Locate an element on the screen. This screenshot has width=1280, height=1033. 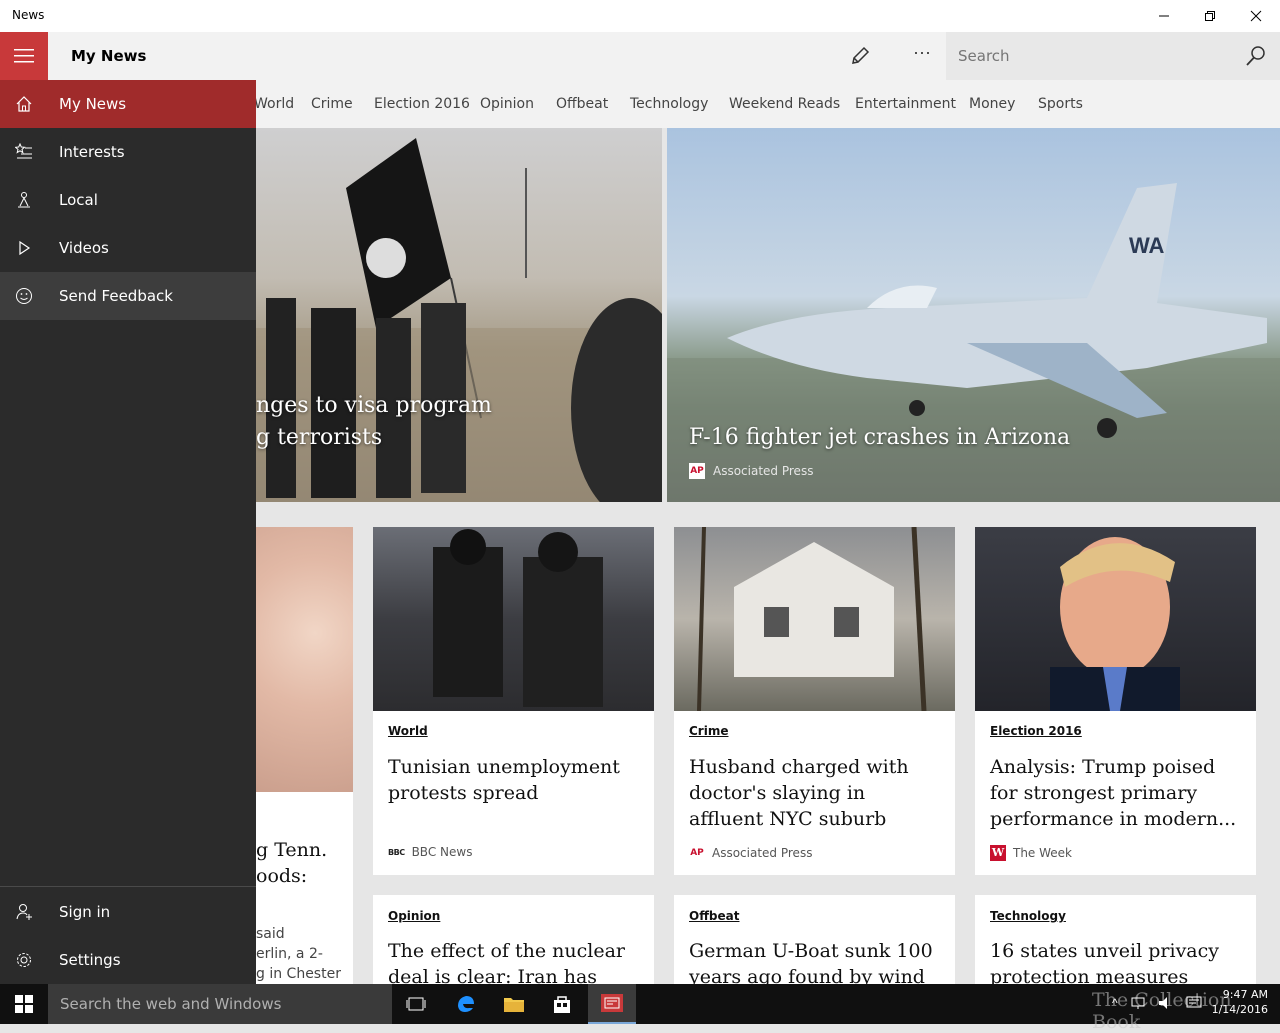
minimize-icon is located at coordinates (1164, 16).